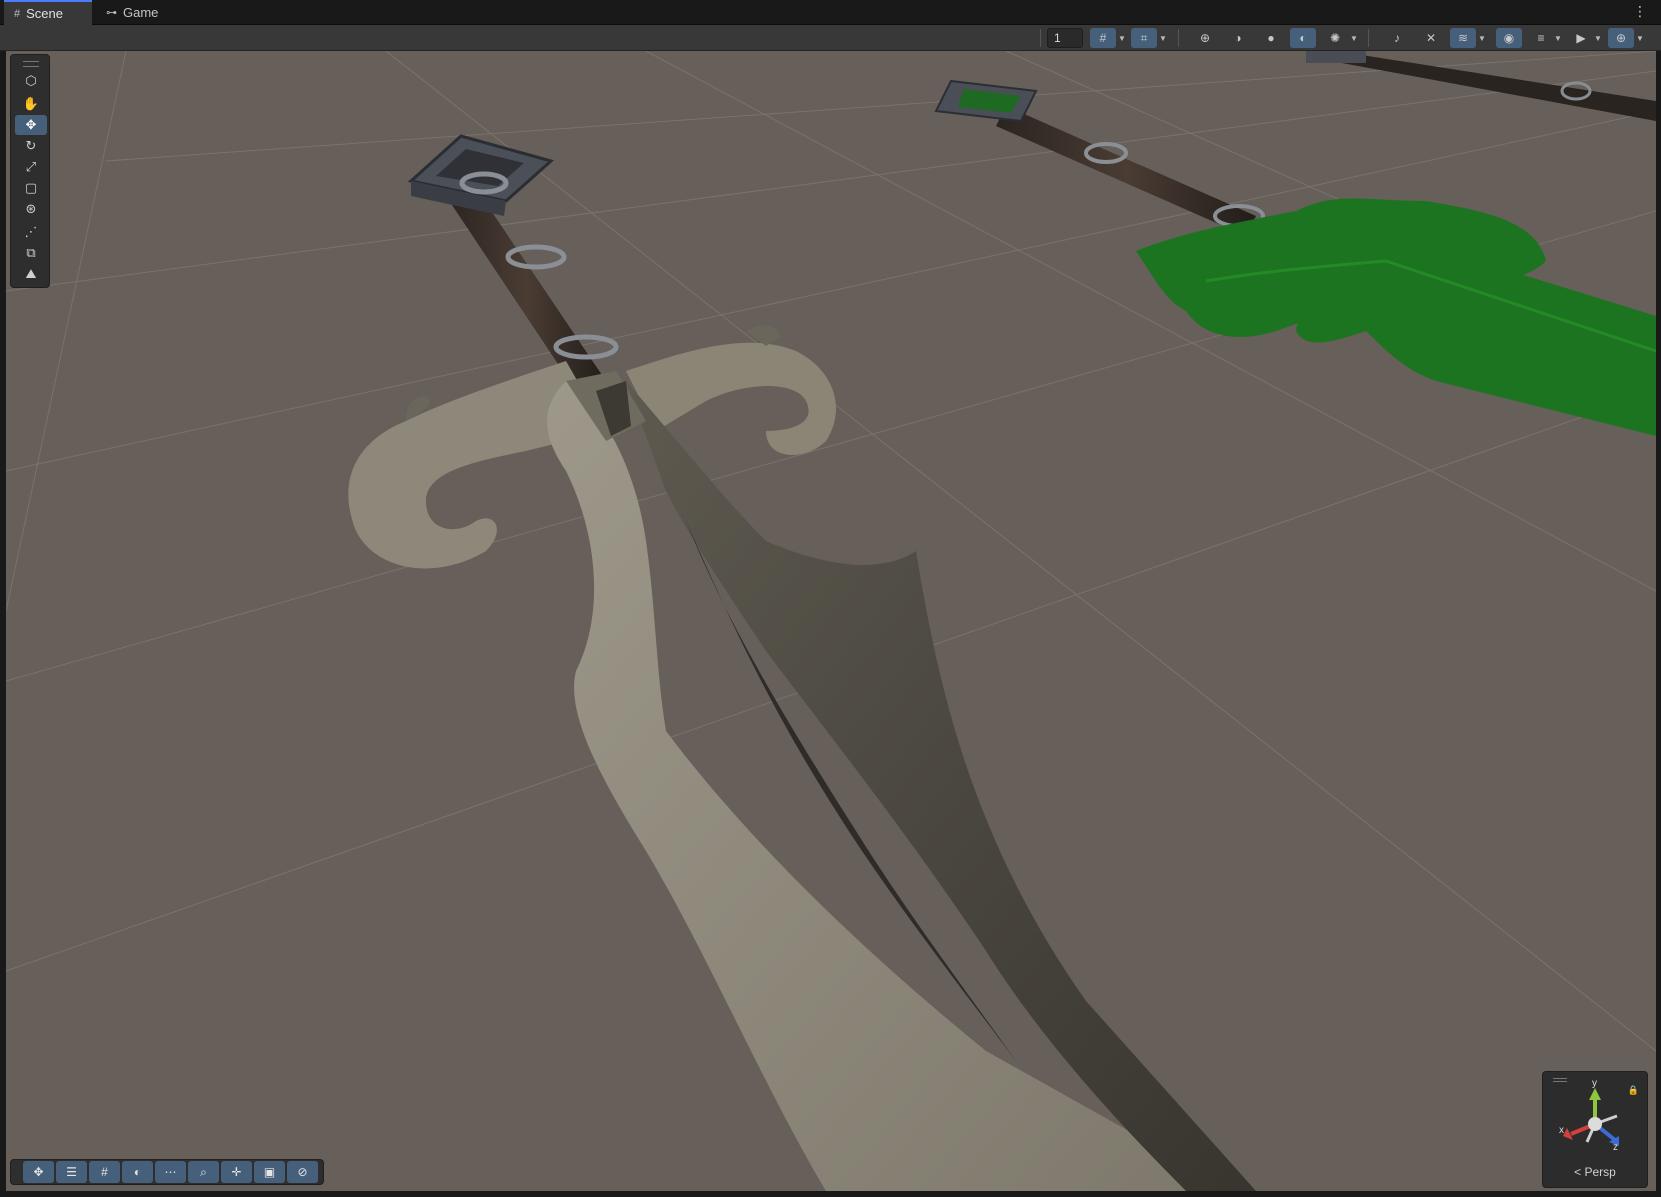  I want to click on tab-game: ⊶ Game, so click(136, 12).